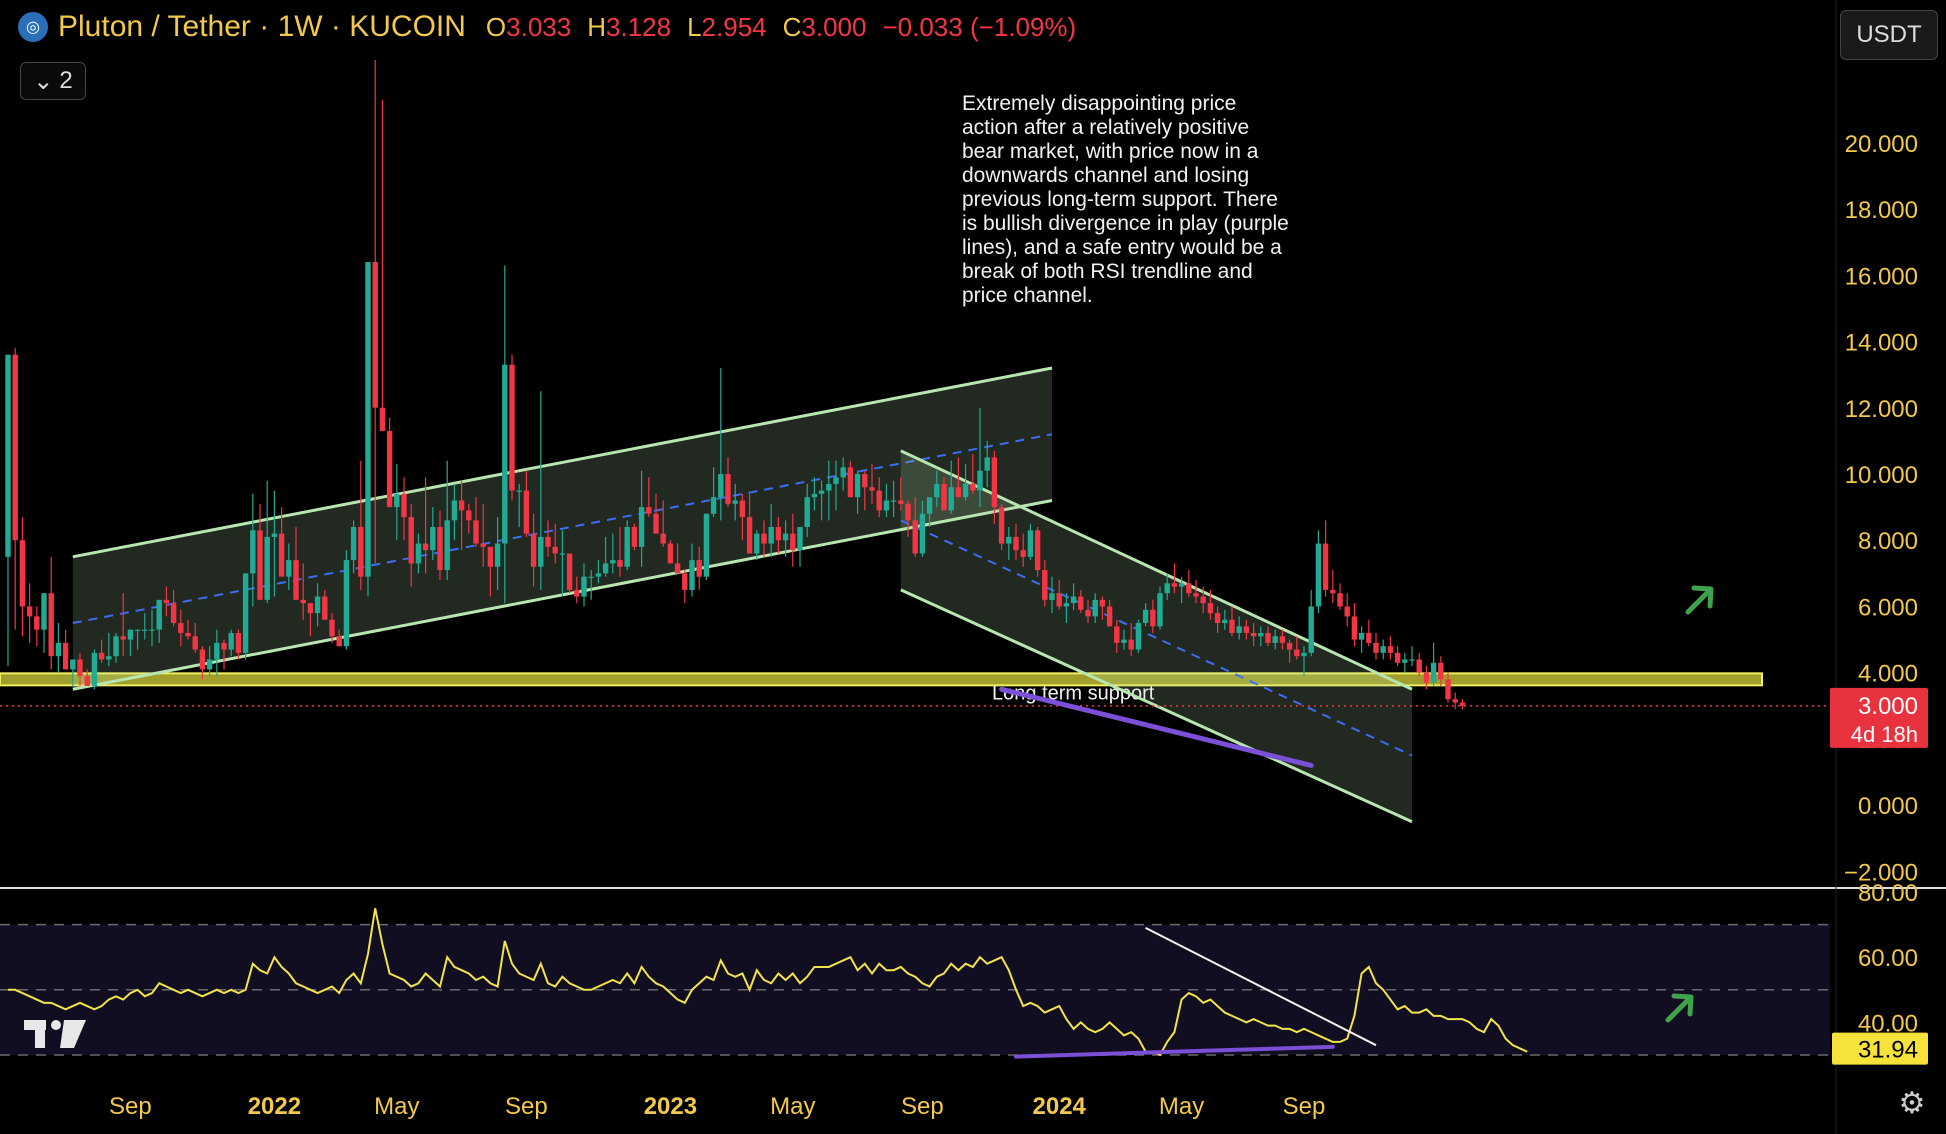 The image size is (1946, 1134). What do you see at coordinates (1912, 1104) in the screenshot?
I see `settings-gear-icon: ⚙` at bounding box center [1912, 1104].